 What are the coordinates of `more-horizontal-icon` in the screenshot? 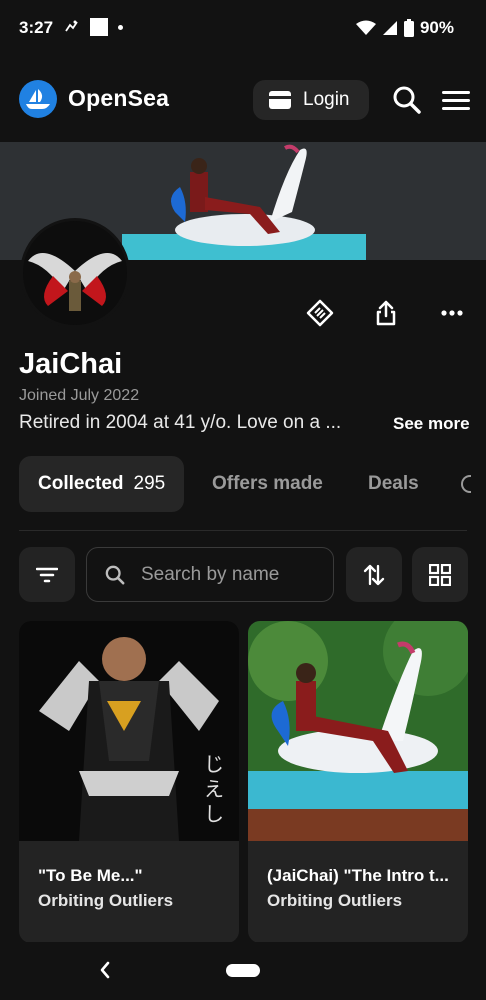 It's located at (452, 313).